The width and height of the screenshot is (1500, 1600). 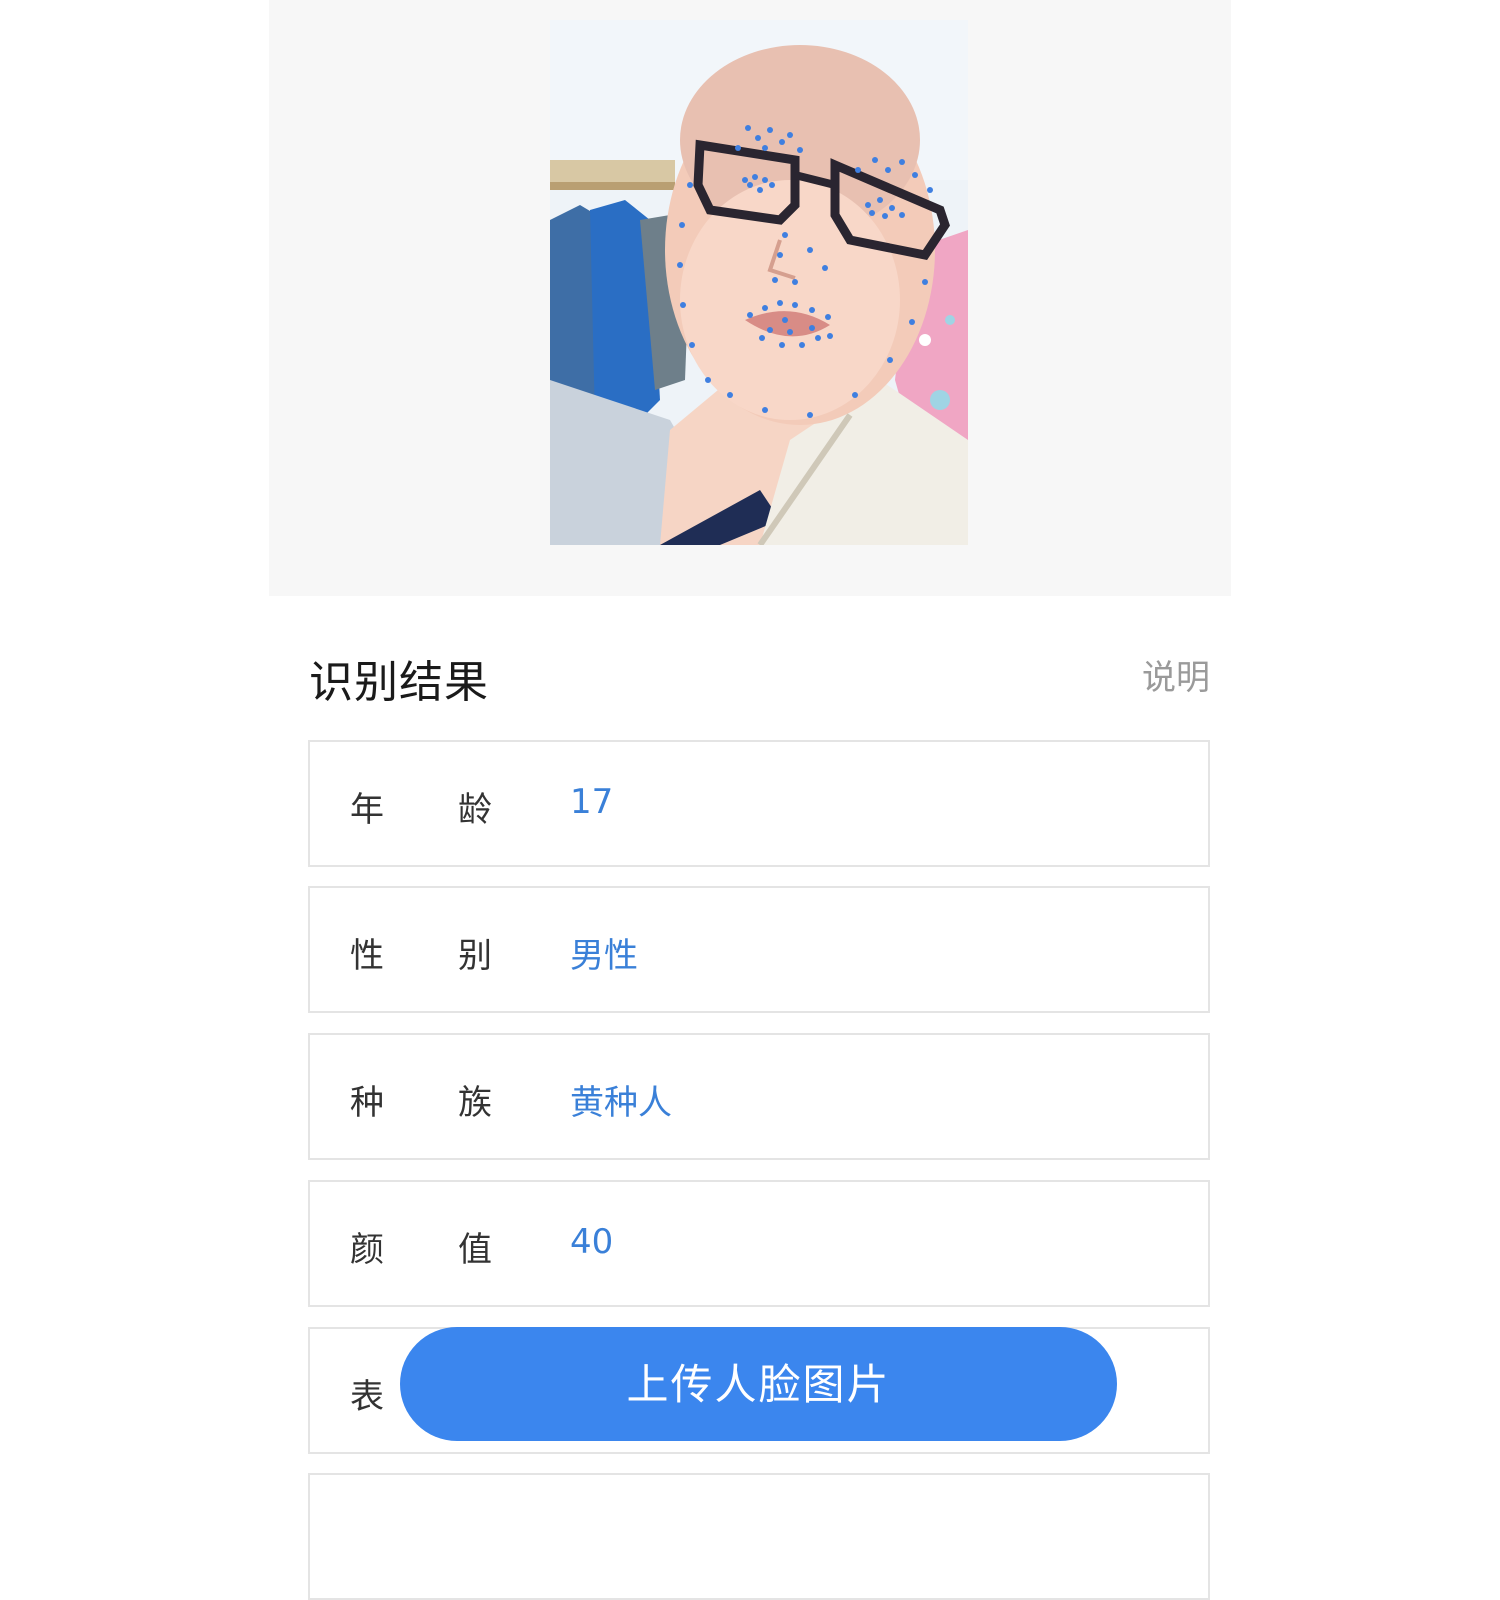 I want to click on face-photo-illustration, so click(x=759, y=282).